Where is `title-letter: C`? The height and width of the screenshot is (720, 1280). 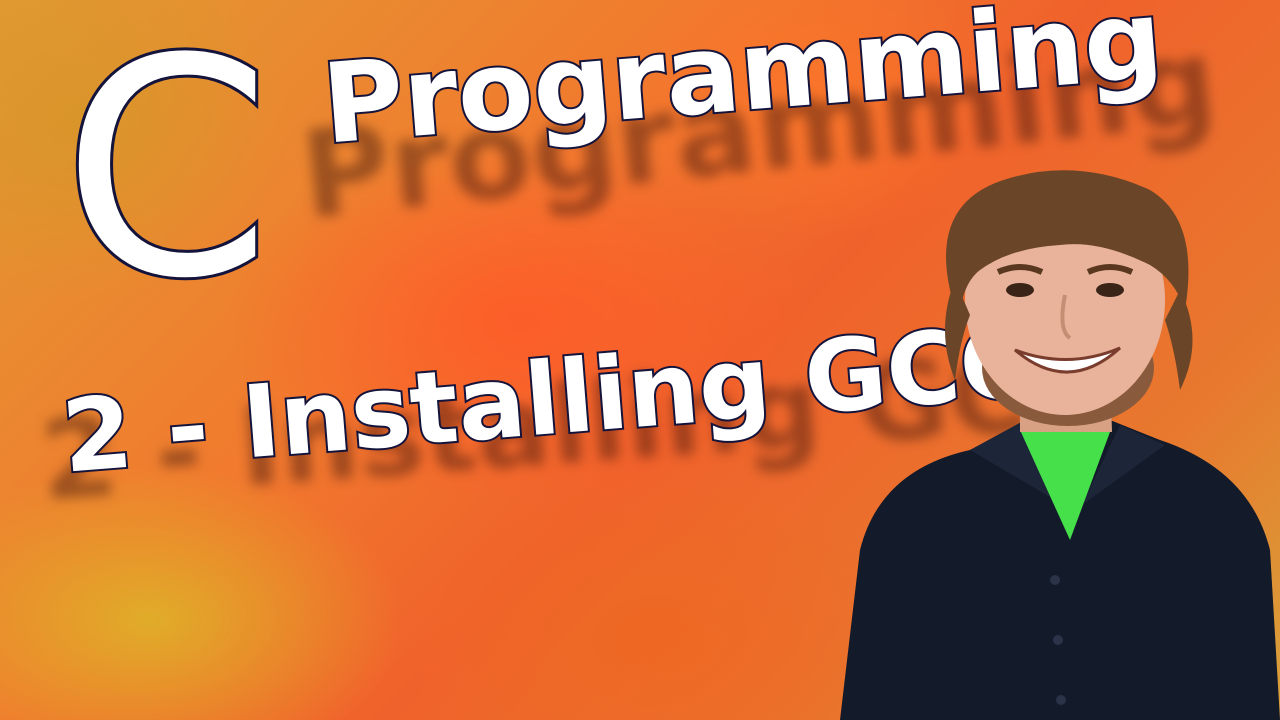 title-letter: C is located at coordinates (166, 172).